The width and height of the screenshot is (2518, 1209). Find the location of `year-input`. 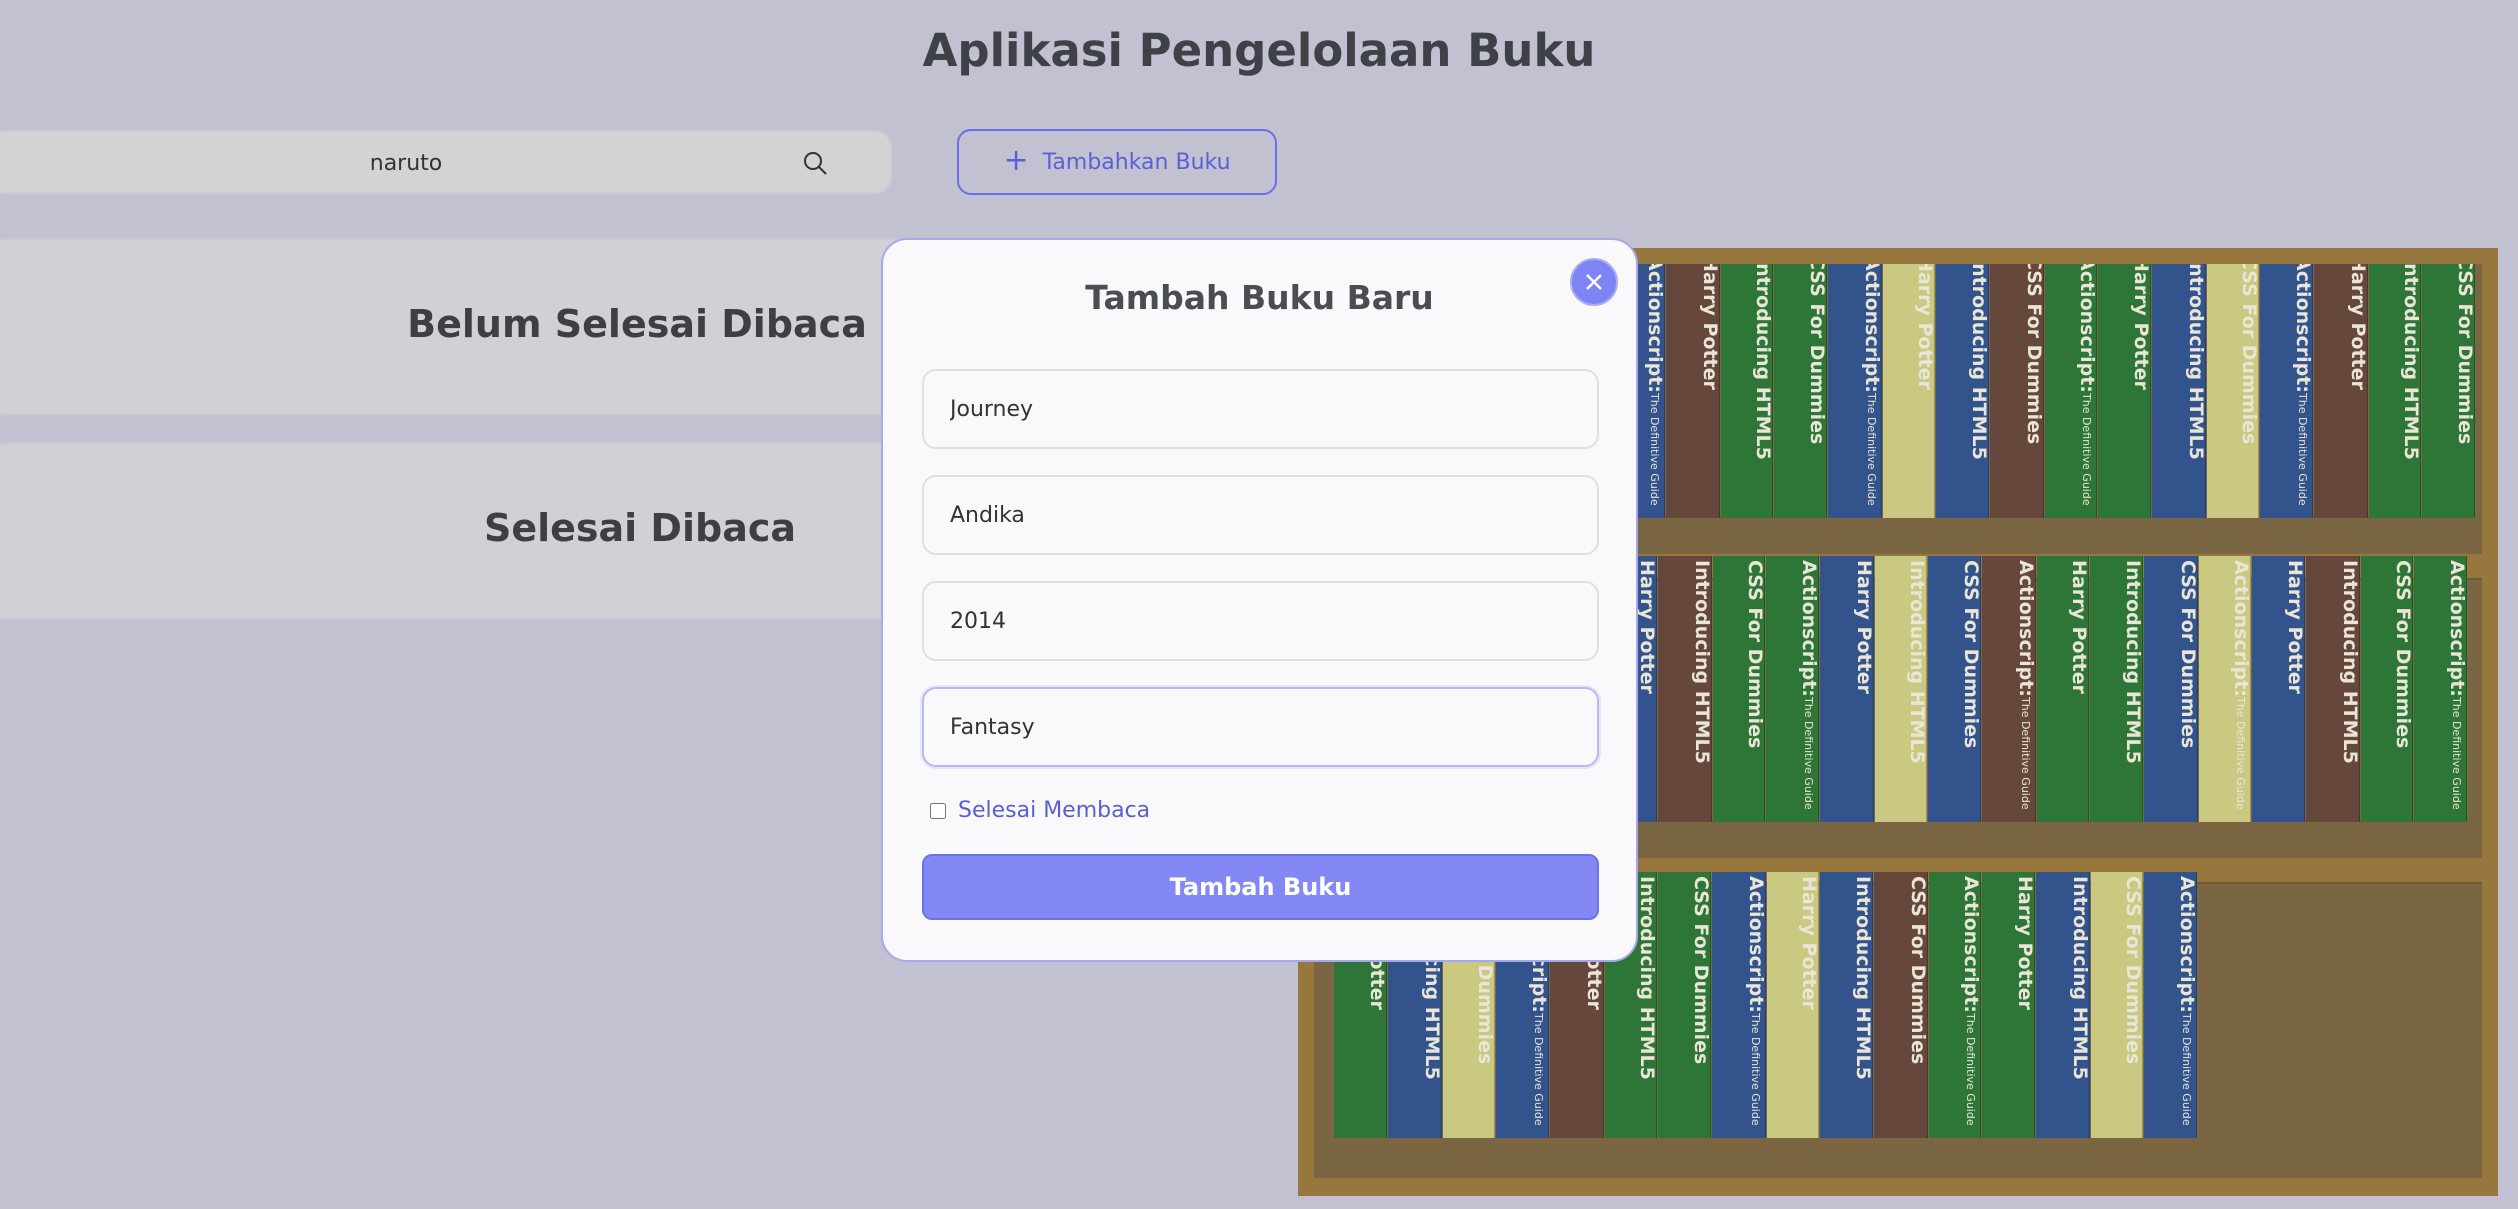

year-input is located at coordinates (1260, 621).